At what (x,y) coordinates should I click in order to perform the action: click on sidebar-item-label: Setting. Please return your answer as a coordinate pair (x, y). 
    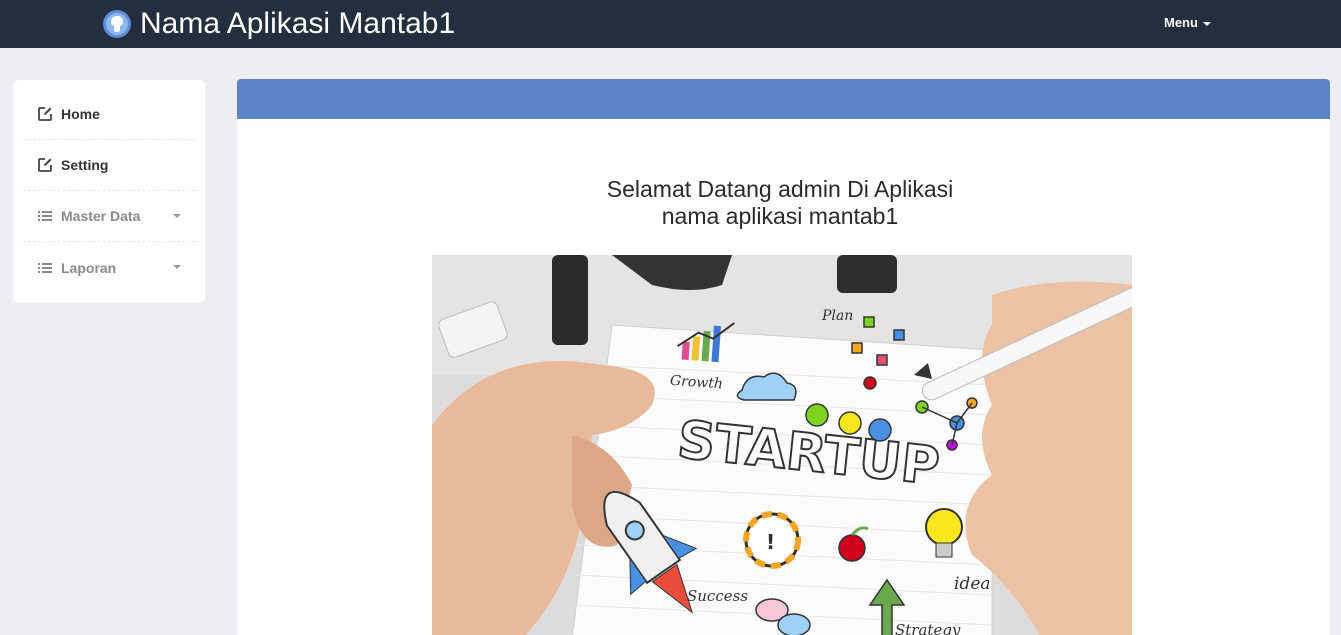
    Looking at the image, I should click on (85, 165).